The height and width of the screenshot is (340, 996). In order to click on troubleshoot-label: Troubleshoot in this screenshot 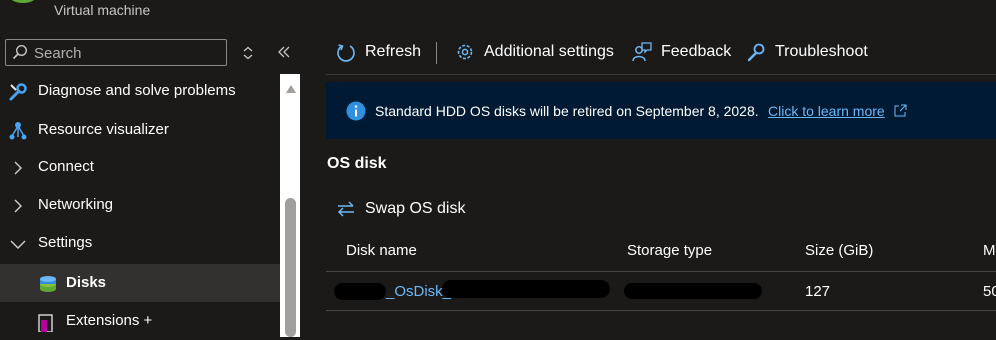, I will do `click(821, 51)`.